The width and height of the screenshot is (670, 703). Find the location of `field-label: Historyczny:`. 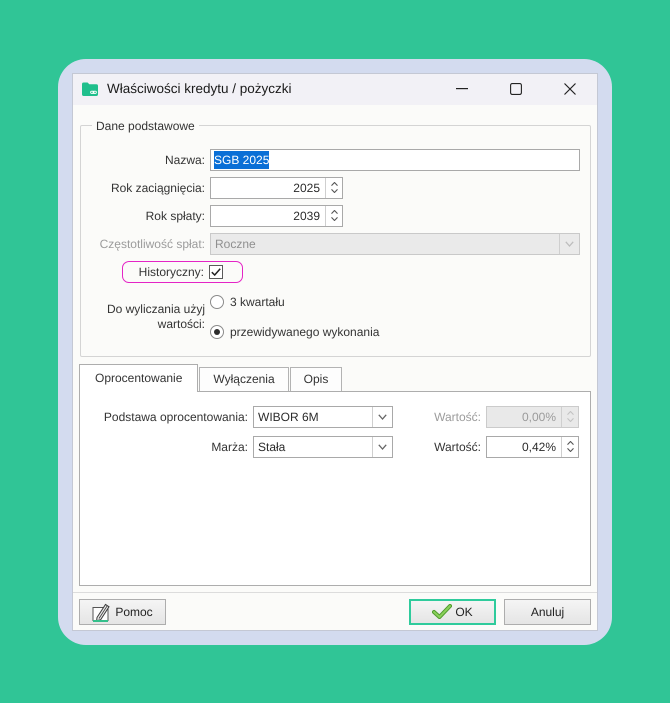

field-label: Historyczny: is located at coordinates (171, 272).